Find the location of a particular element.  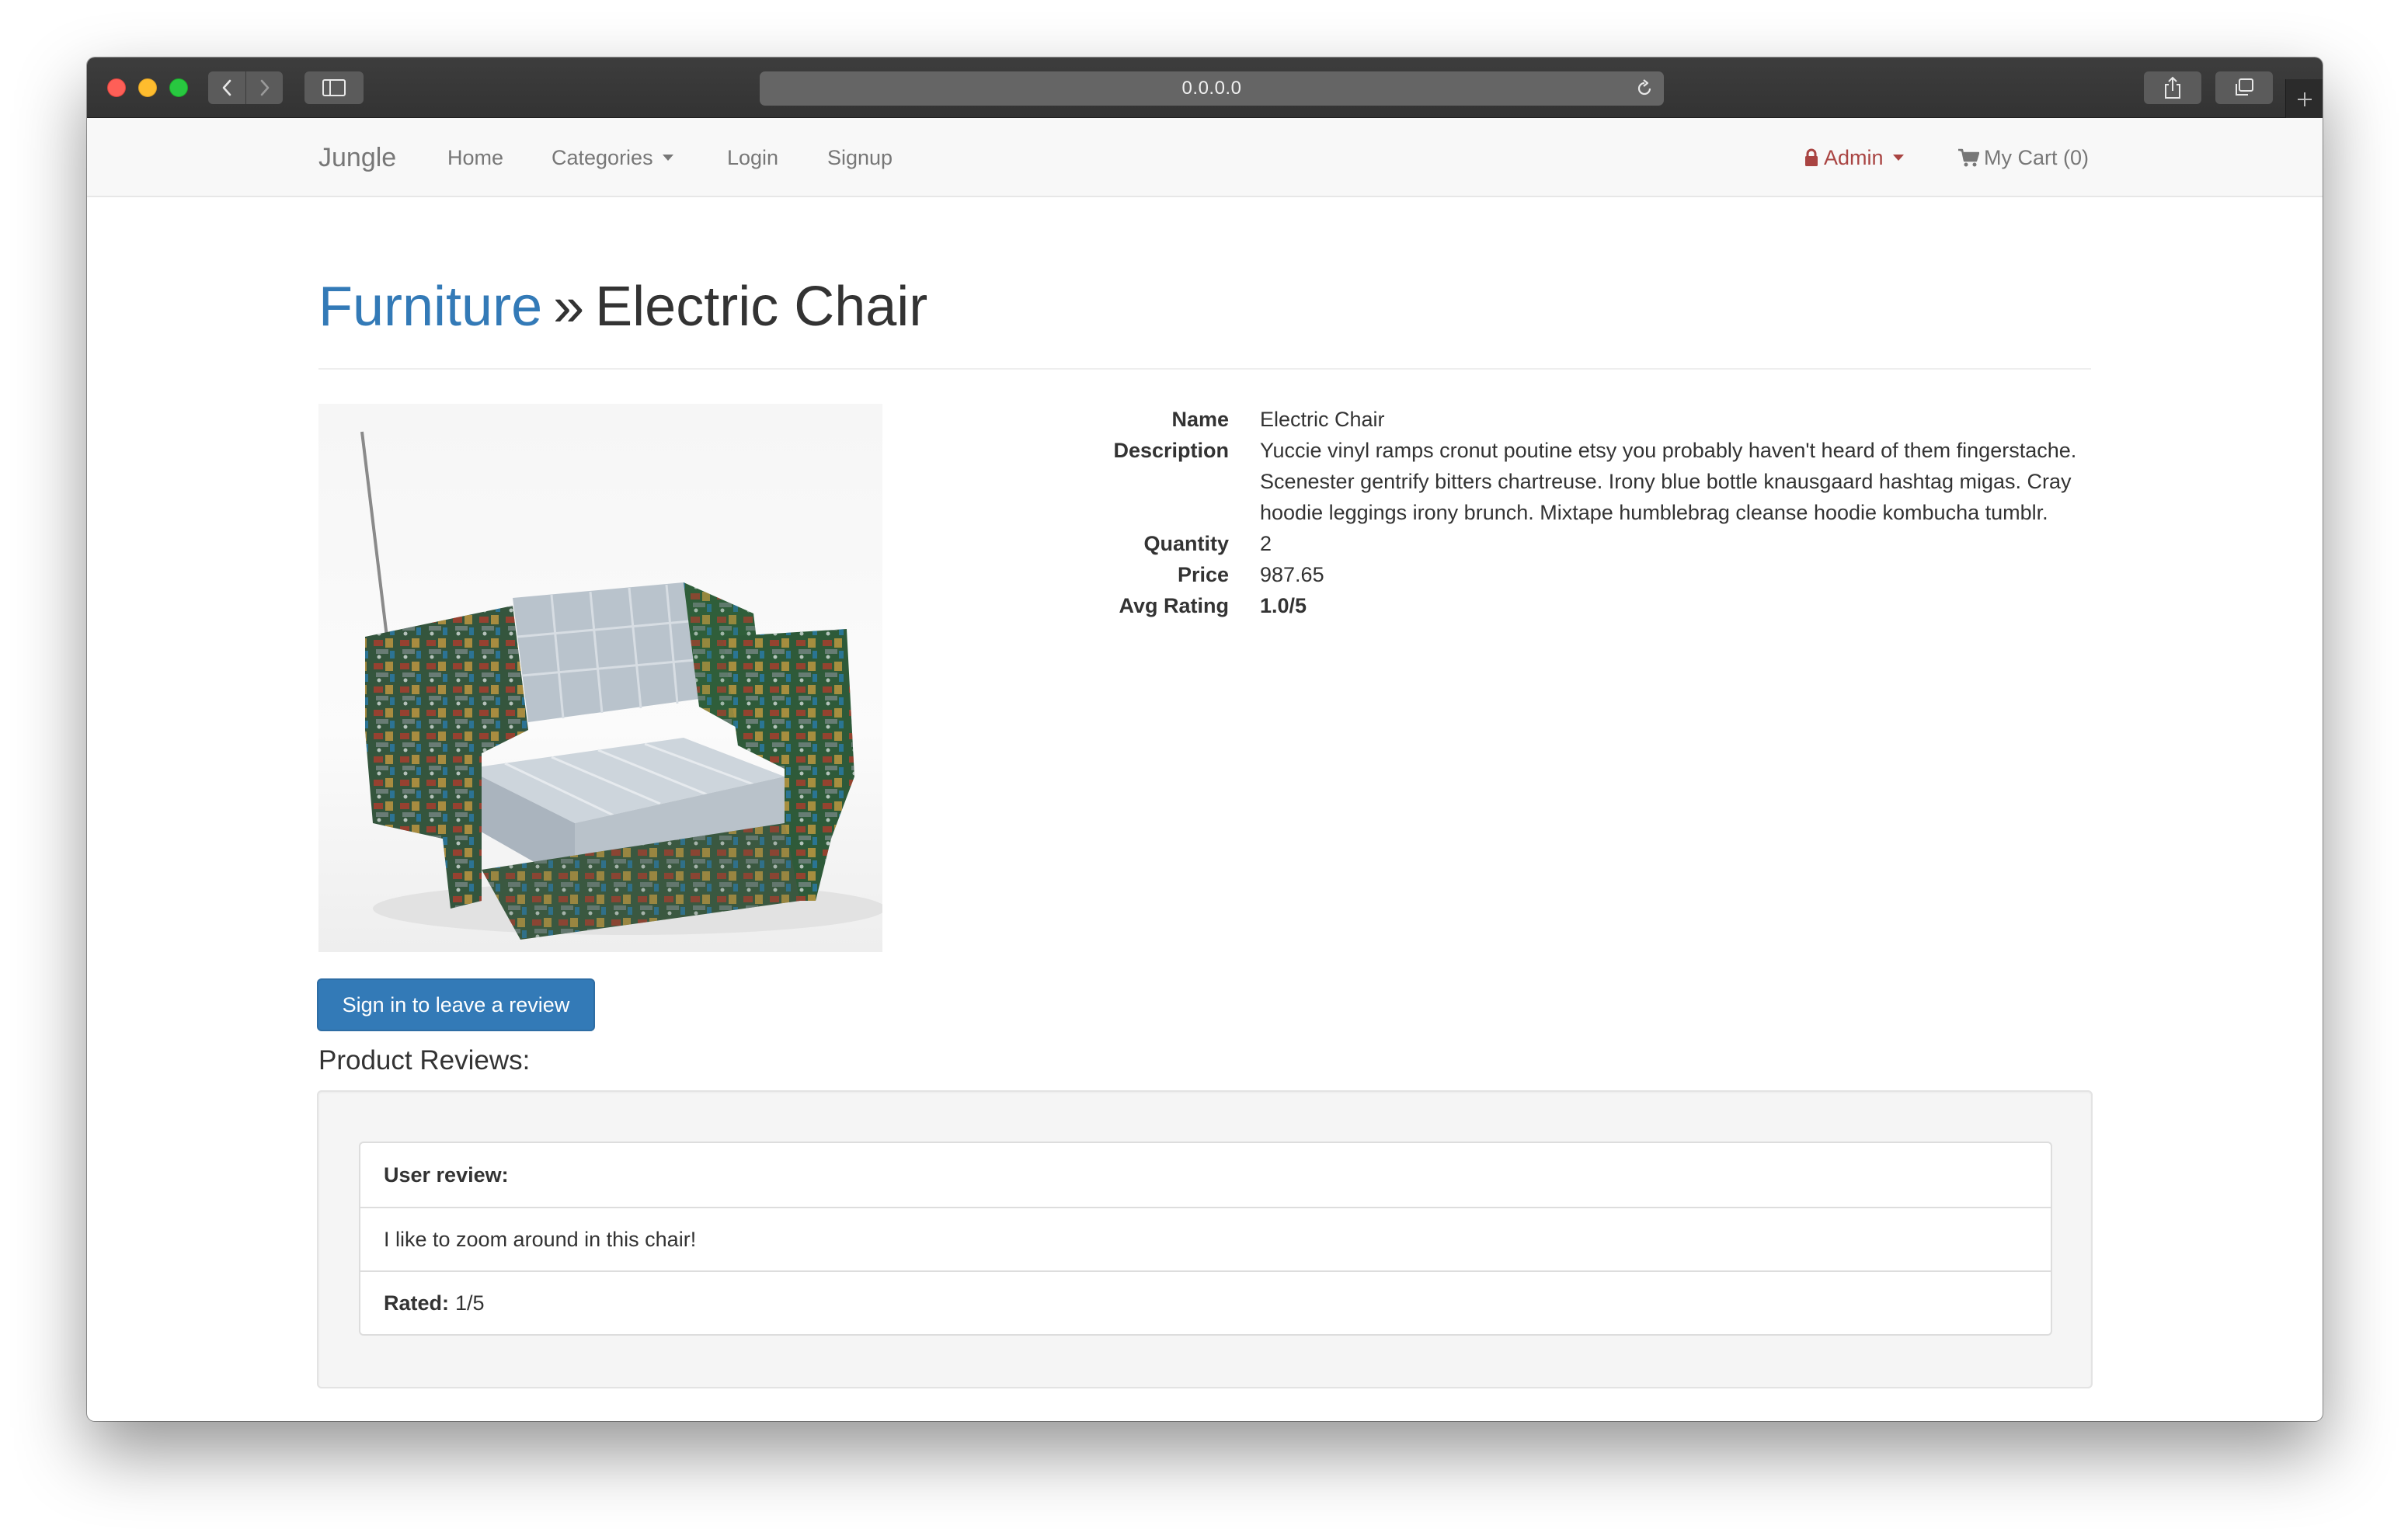

detail-label: Avg Rating is located at coordinates (1174, 606).